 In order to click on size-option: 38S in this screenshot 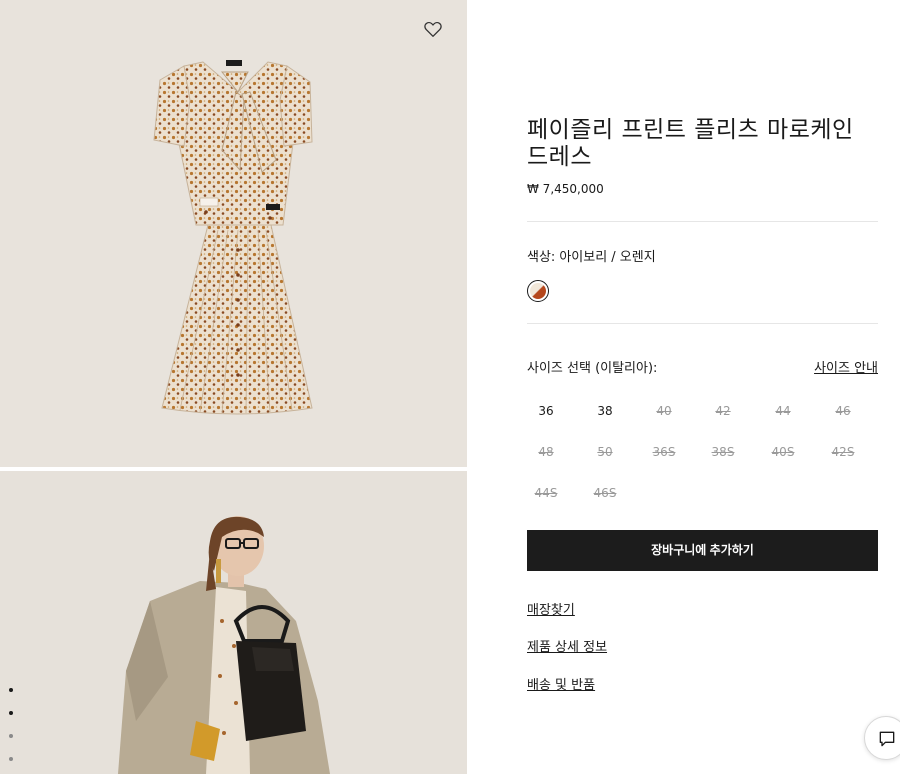, I will do `click(723, 452)`.